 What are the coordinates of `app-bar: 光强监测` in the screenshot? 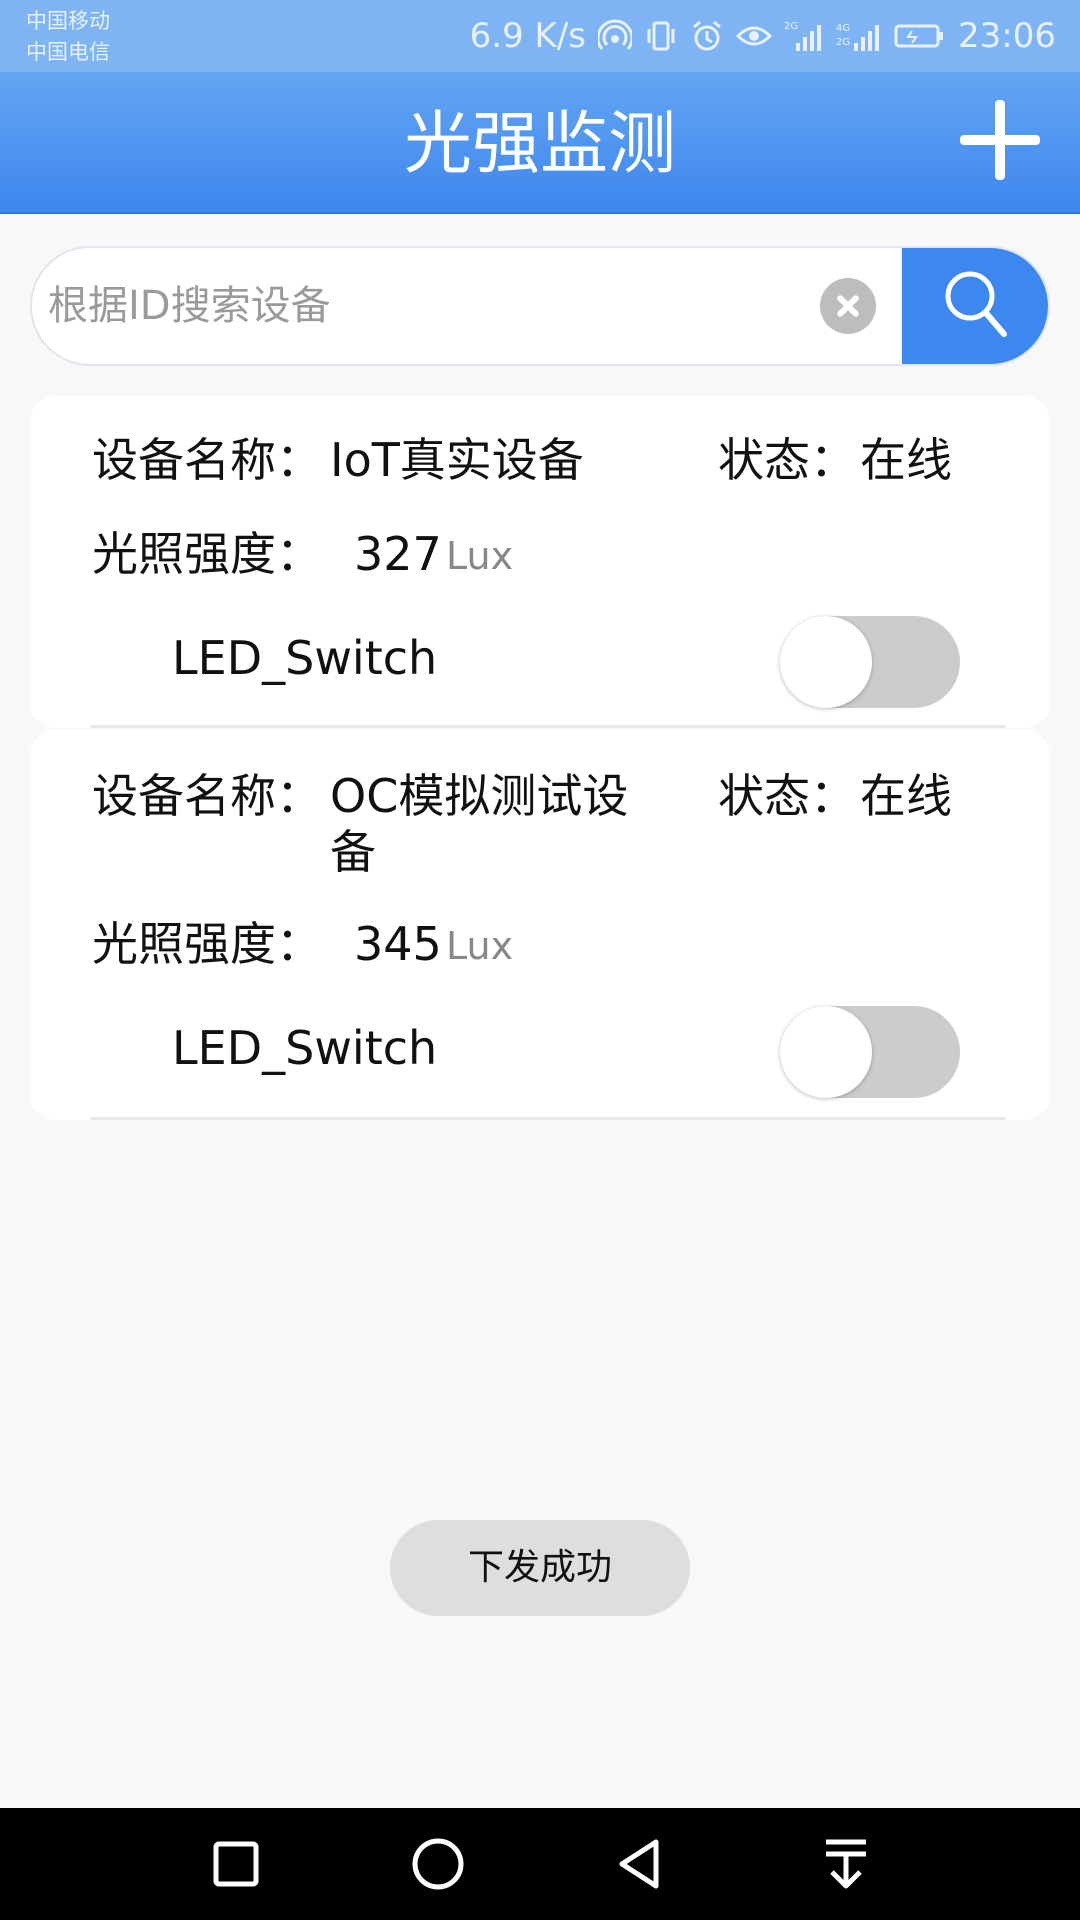 It's located at (540, 143).